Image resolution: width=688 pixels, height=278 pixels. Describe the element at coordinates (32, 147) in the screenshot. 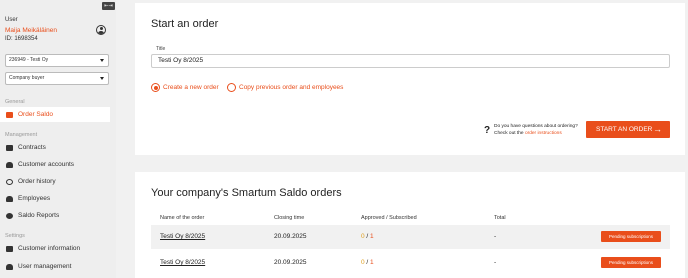

I see `sidebar-item-label: Contracts` at that location.